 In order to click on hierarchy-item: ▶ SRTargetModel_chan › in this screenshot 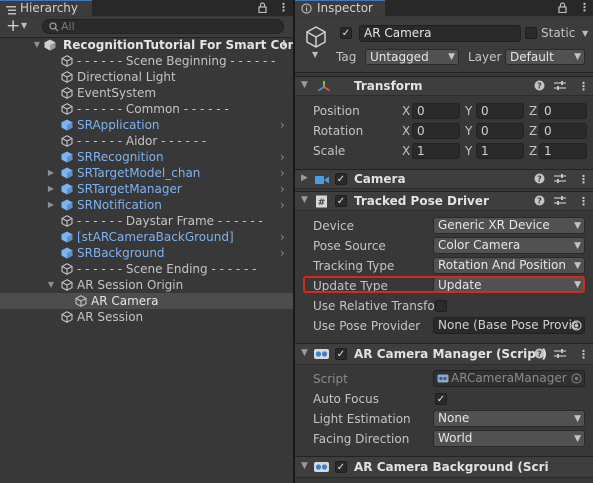, I will do `click(146, 173)`.